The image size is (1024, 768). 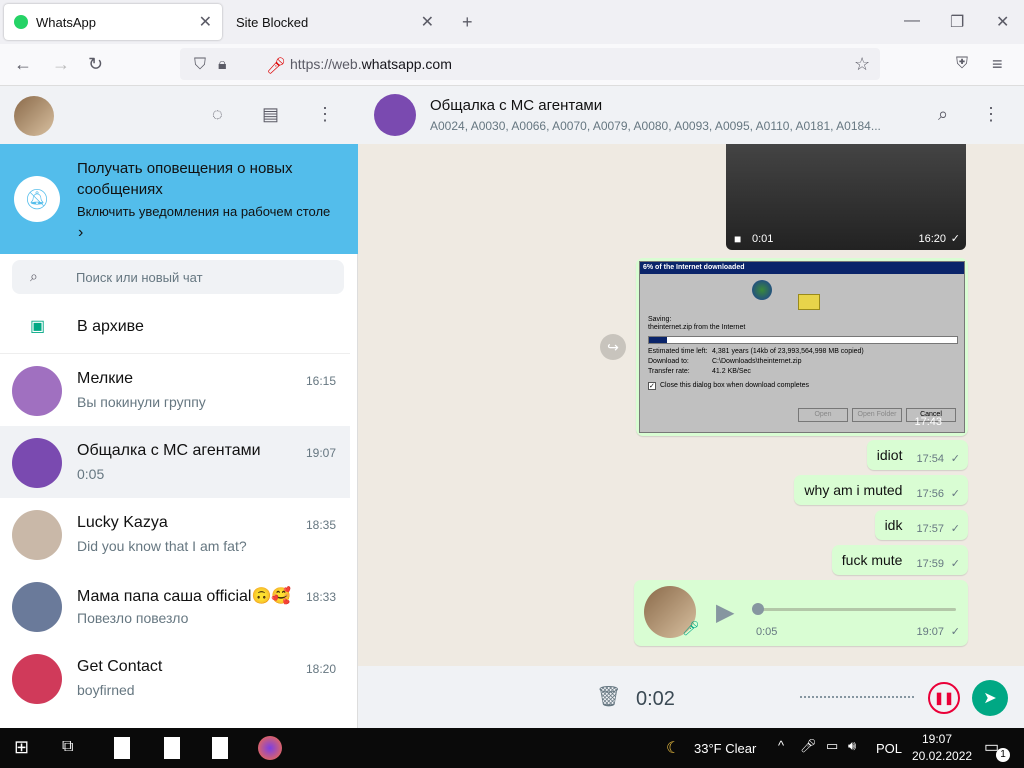 What do you see at coordinates (21, 22) in the screenshot?
I see `whatsapp-icon` at bounding box center [21, 22].